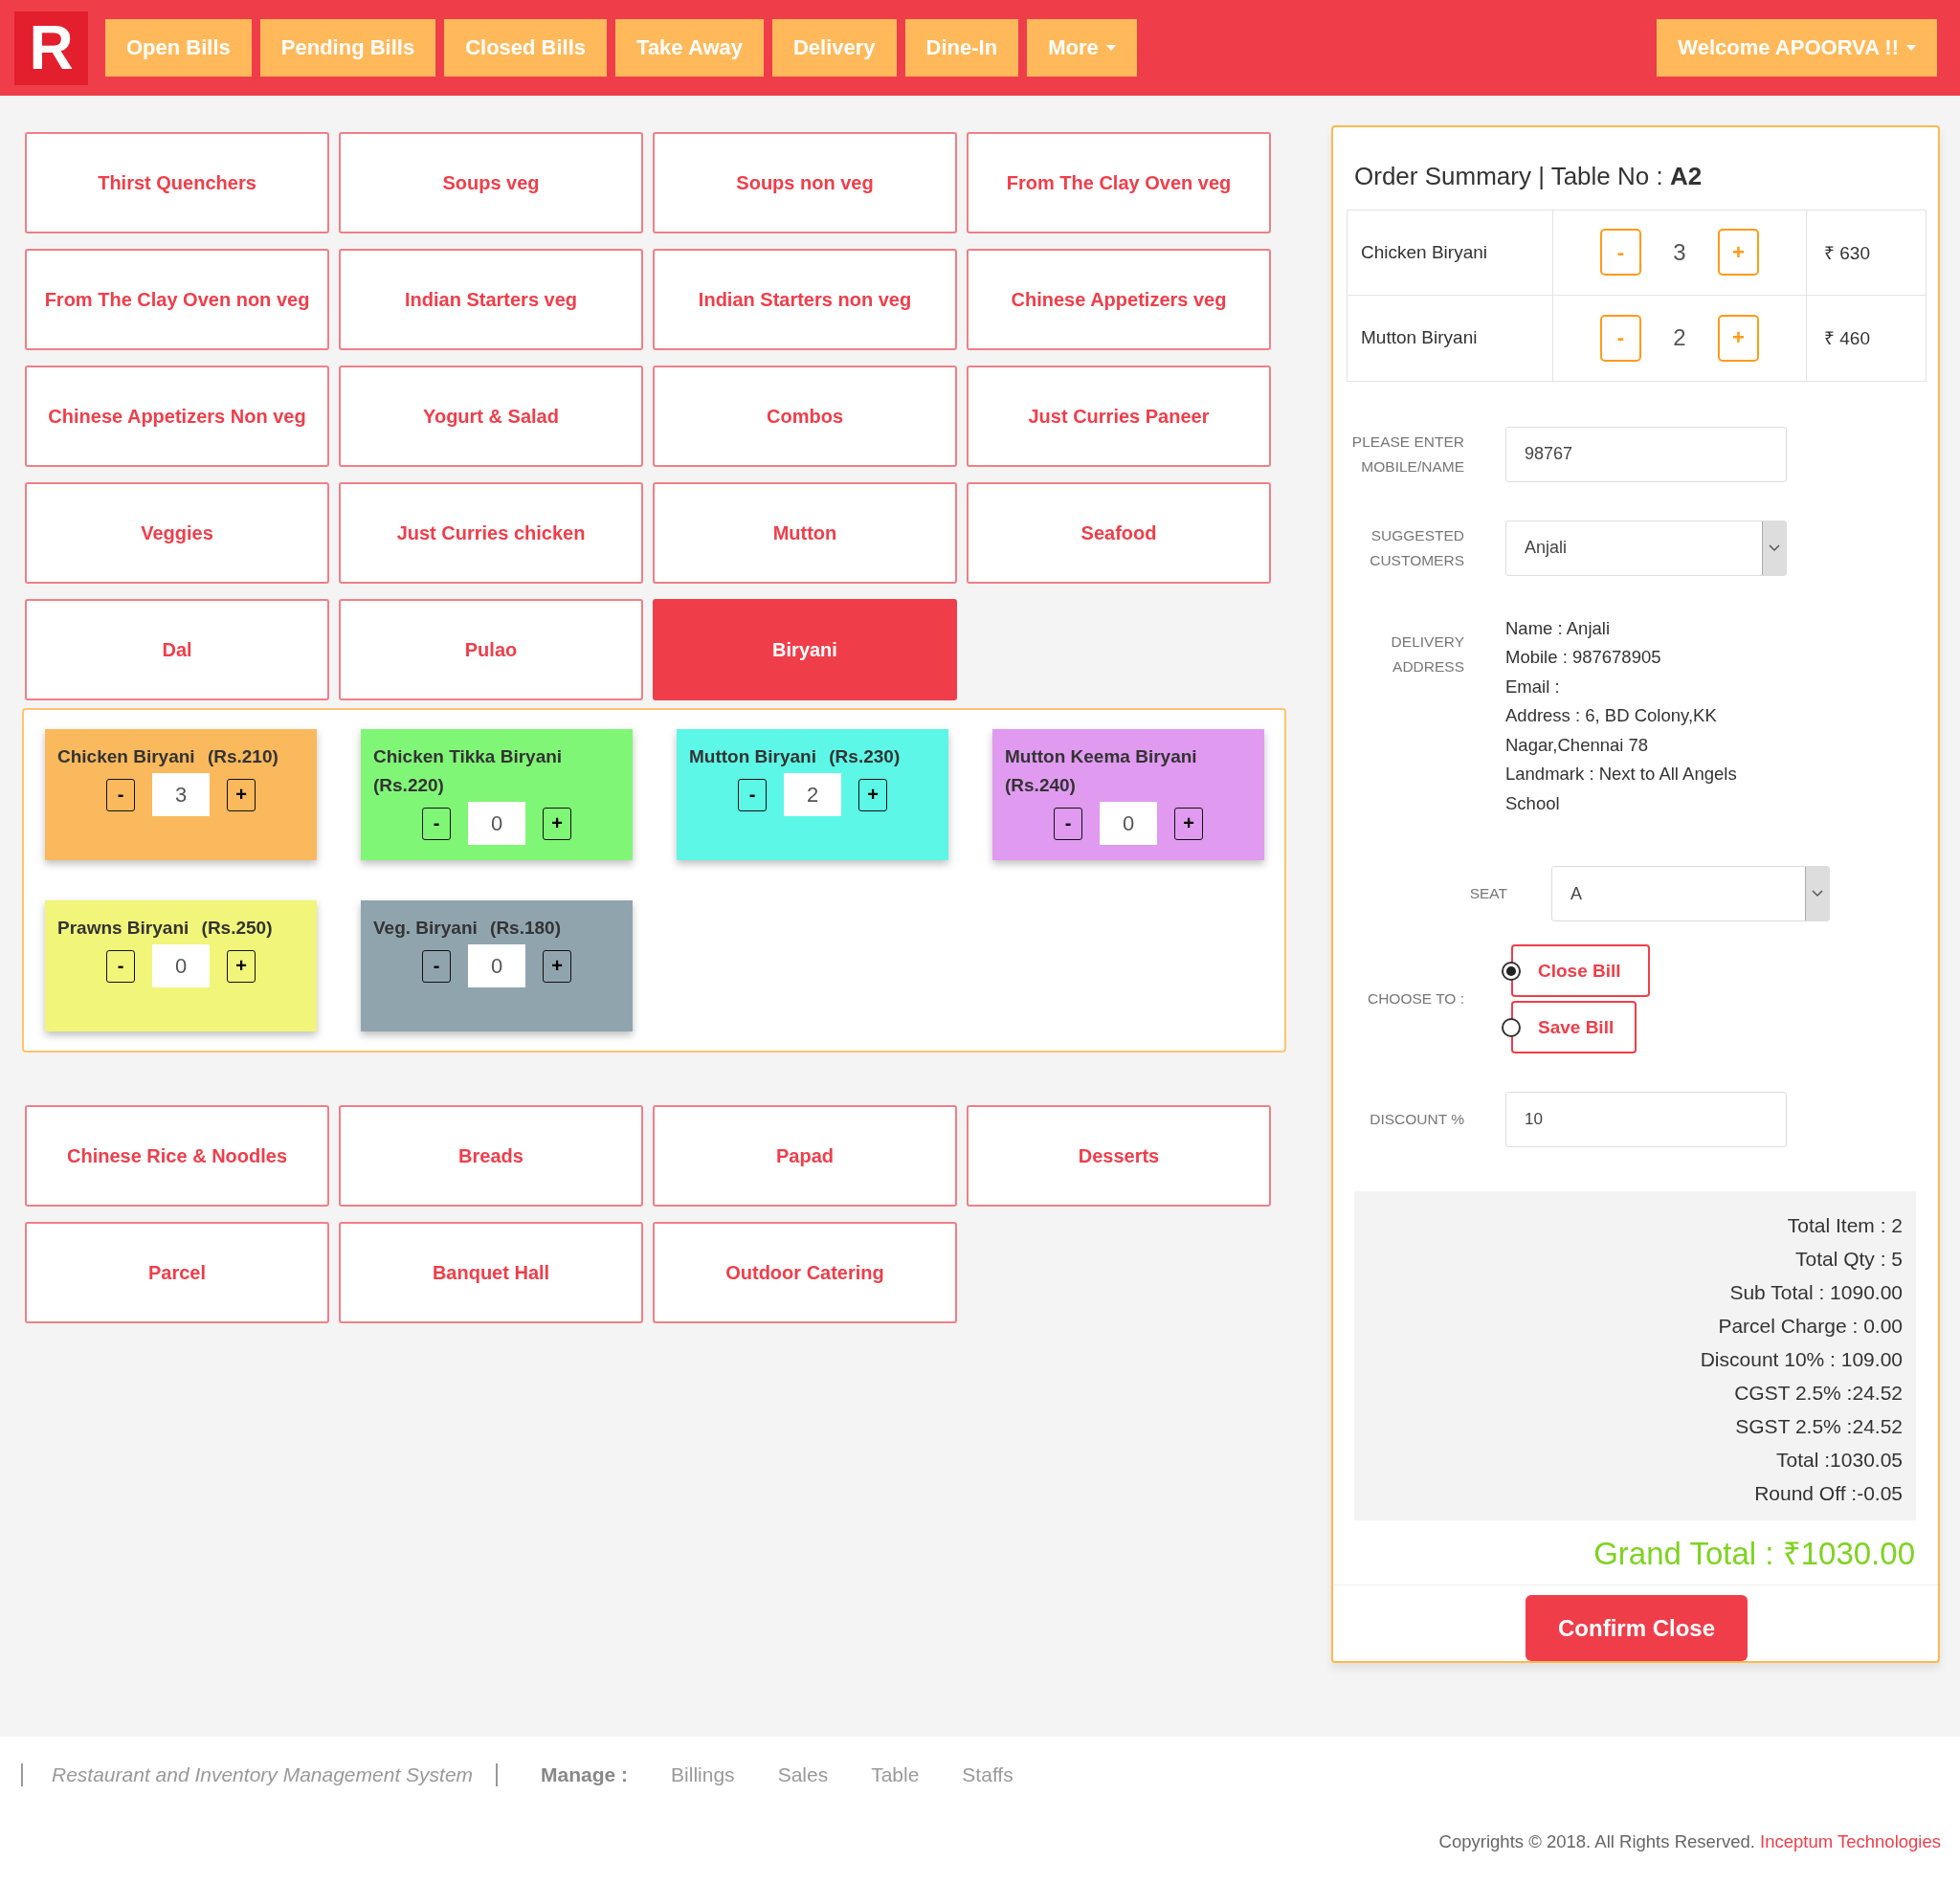  What do you see at coordinates (805, 182) in the screenshot?
I see `category-button: Soups non veg` at bounding box center [805, 182].